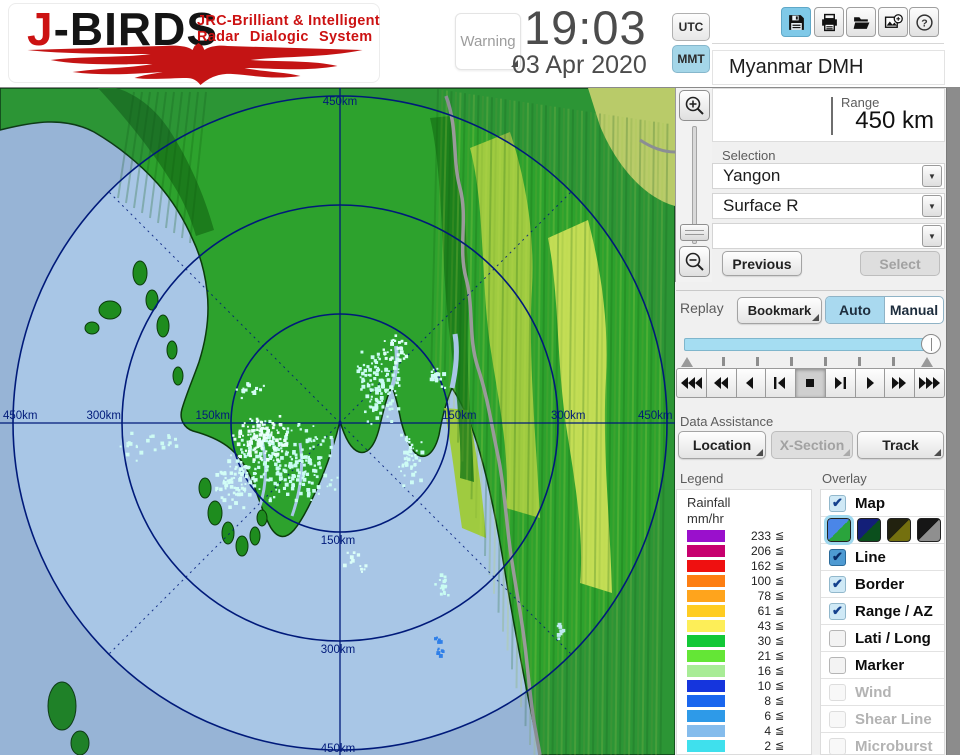  Describe the element at coordinates (837, 638) in the screenshot. I see `checkbox-lati-long` at that location.